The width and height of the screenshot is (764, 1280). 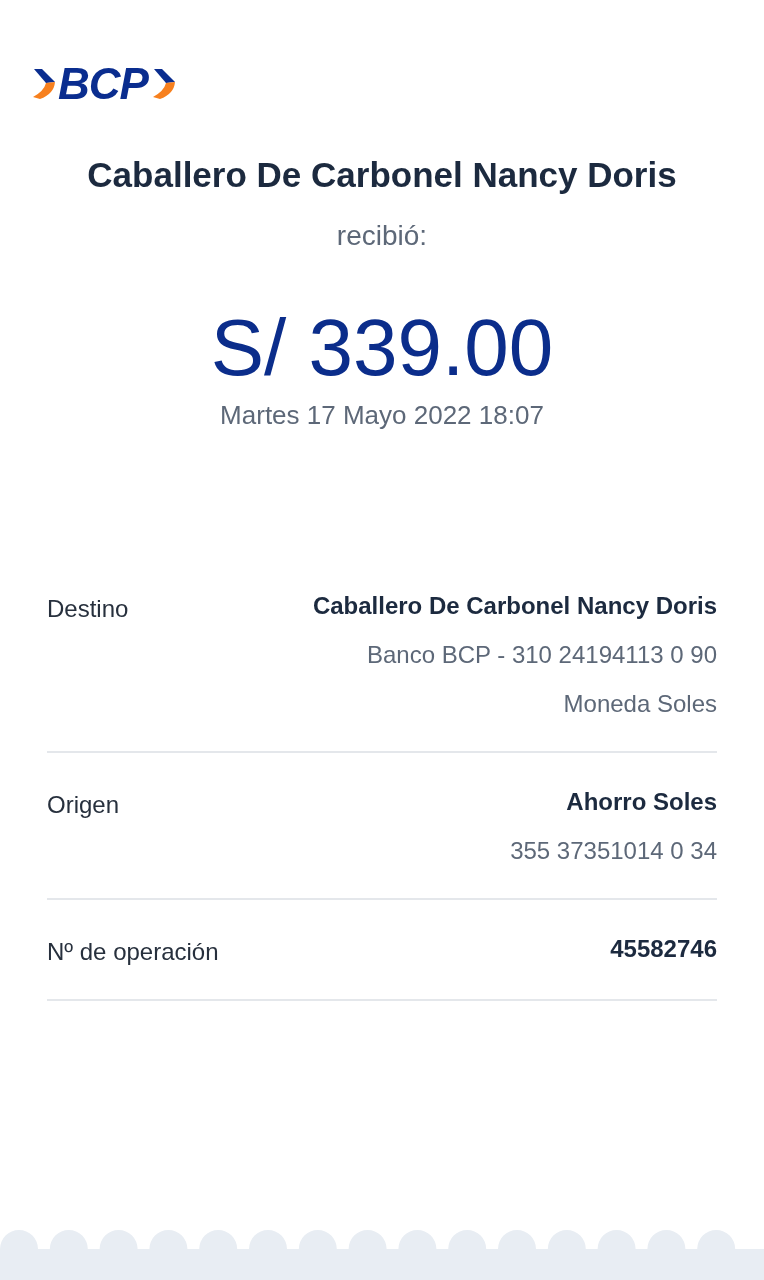 What do you see at coordinates (514, 606) in the screenshot?
I see `detail-value: Caballero De Carbonel Nancy Doris` at bounding box center [514, 606].